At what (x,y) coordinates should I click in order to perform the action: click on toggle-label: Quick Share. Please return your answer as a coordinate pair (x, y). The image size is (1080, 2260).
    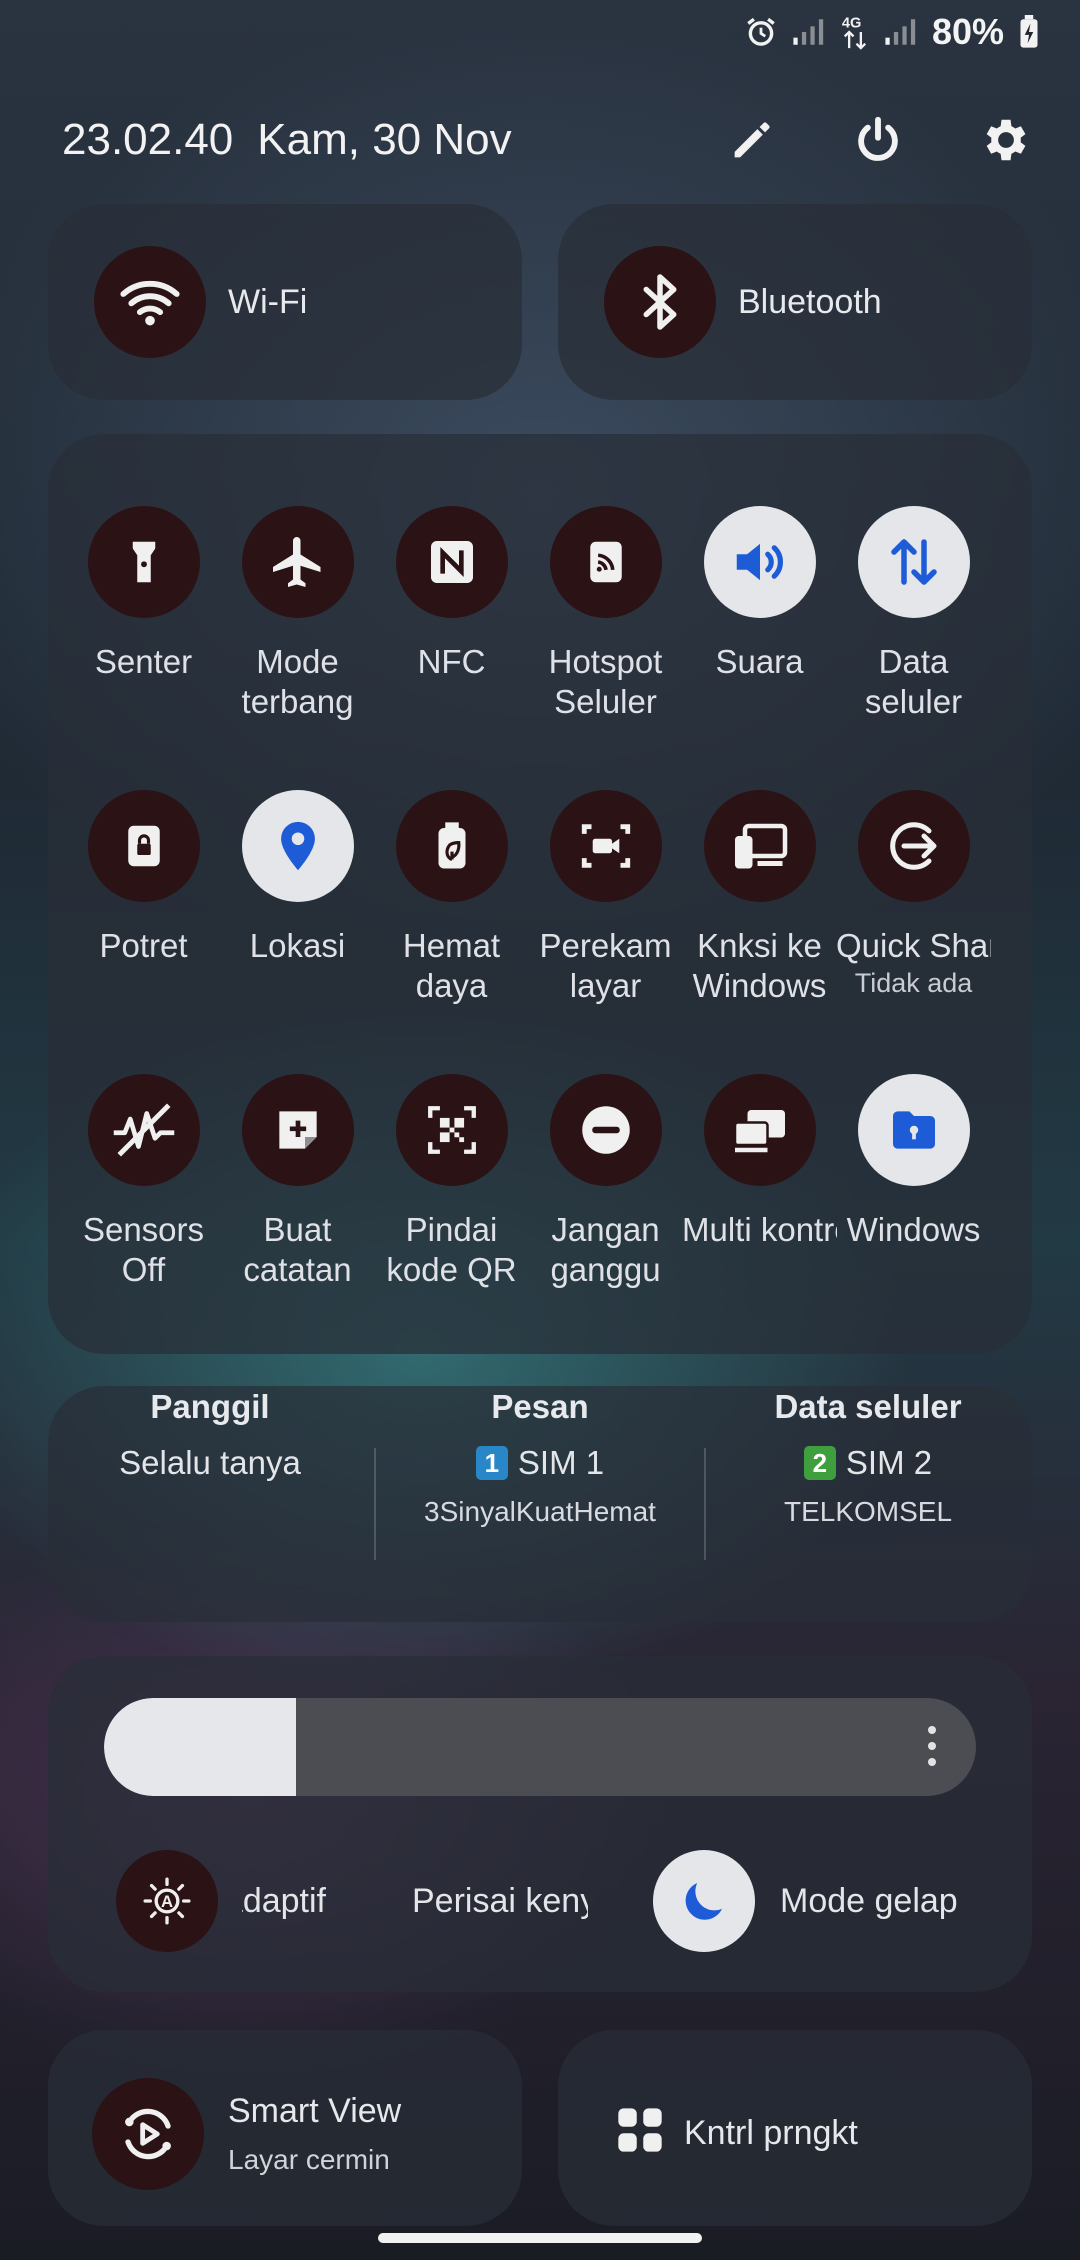
    Looking at the image, I should click on (913, 945).